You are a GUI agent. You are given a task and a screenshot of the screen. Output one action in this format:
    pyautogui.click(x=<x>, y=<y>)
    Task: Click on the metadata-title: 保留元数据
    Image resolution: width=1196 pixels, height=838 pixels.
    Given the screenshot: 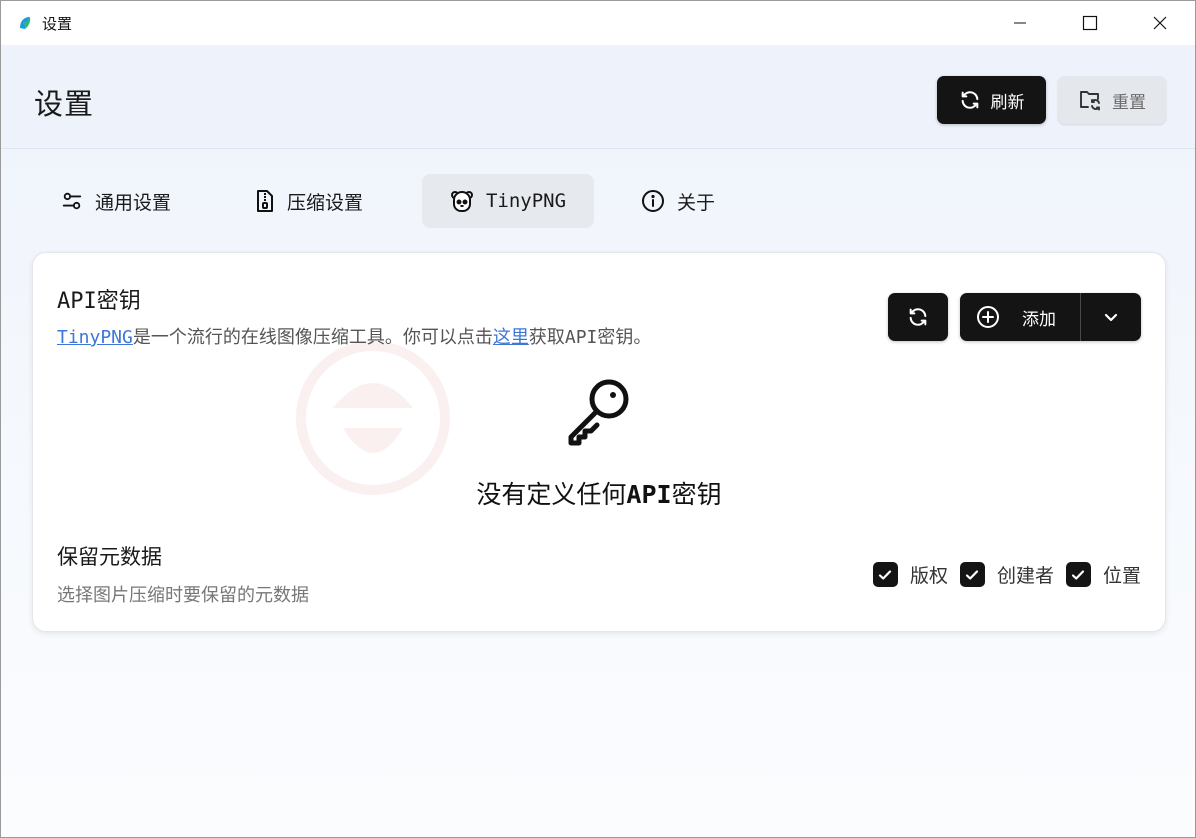 What is the action you would take?
    pyautogui.click(x=109, y=557)
    